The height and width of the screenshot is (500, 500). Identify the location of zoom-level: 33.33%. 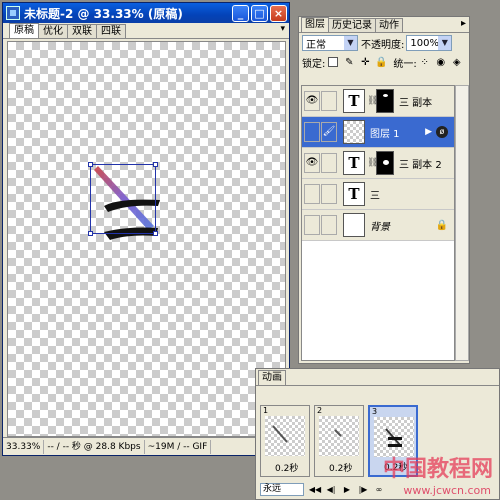
(24, 446).